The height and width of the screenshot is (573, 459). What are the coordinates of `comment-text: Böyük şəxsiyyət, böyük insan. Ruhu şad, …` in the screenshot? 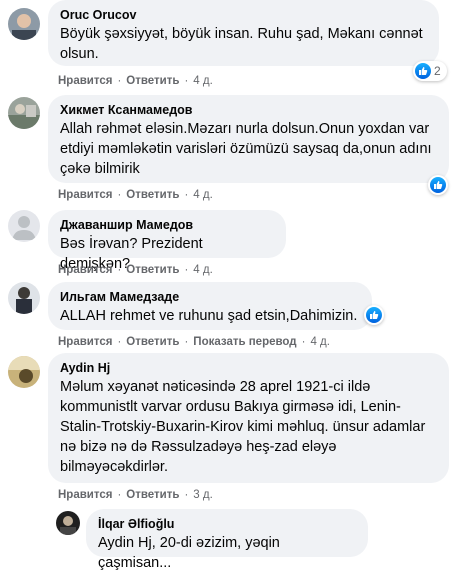 It's located at (241, 44).